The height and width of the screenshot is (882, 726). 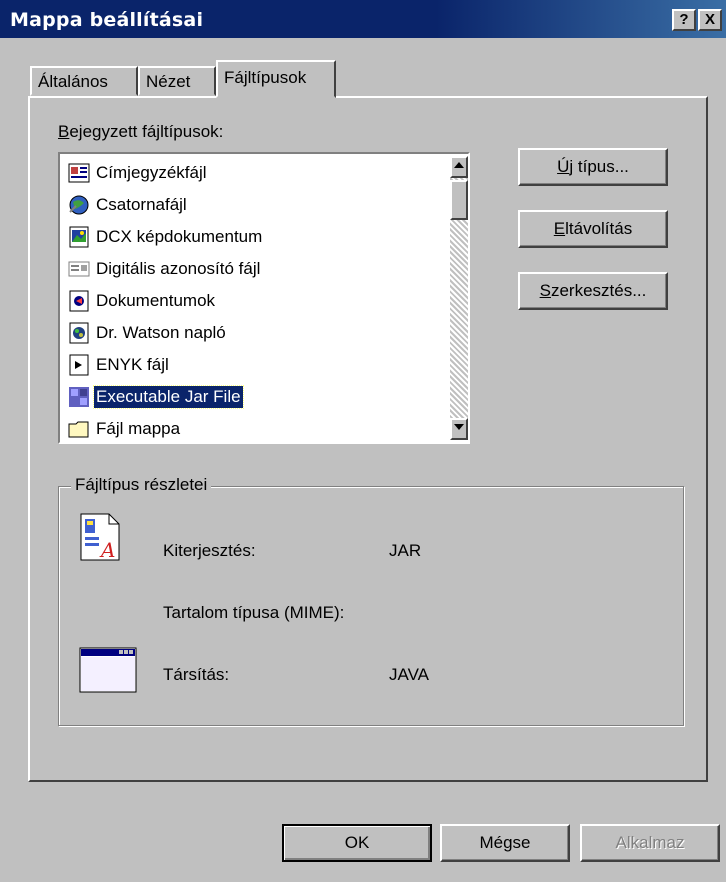 What do you see at coordinates (254, 612) in the screenshot?
I see `mime-label: Tartalom típusa (MIME):` at bounding box center [254, 612].